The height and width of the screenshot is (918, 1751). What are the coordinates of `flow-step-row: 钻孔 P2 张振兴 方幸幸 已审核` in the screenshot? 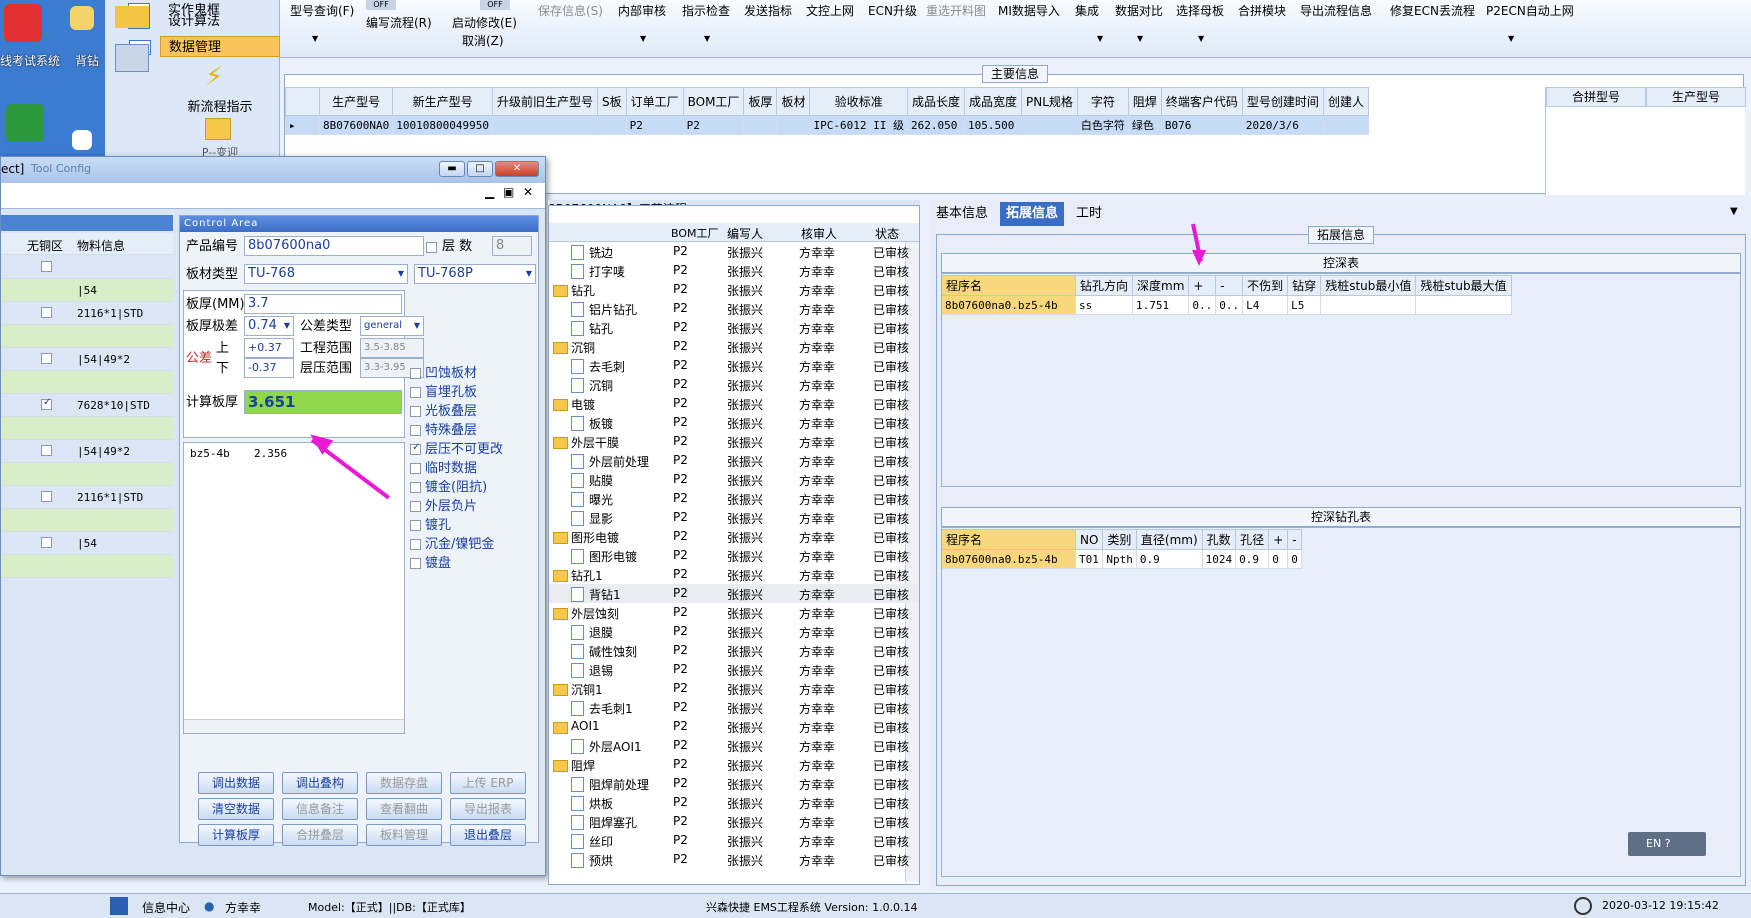 It's located at (734, 289).